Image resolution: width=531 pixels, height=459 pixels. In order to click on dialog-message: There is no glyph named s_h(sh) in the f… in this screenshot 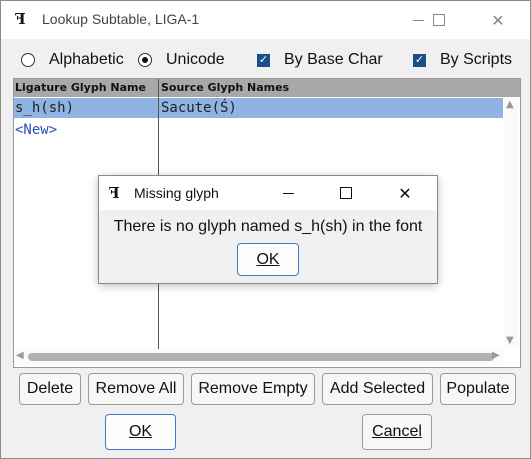, I will do `click(268, 226)`.